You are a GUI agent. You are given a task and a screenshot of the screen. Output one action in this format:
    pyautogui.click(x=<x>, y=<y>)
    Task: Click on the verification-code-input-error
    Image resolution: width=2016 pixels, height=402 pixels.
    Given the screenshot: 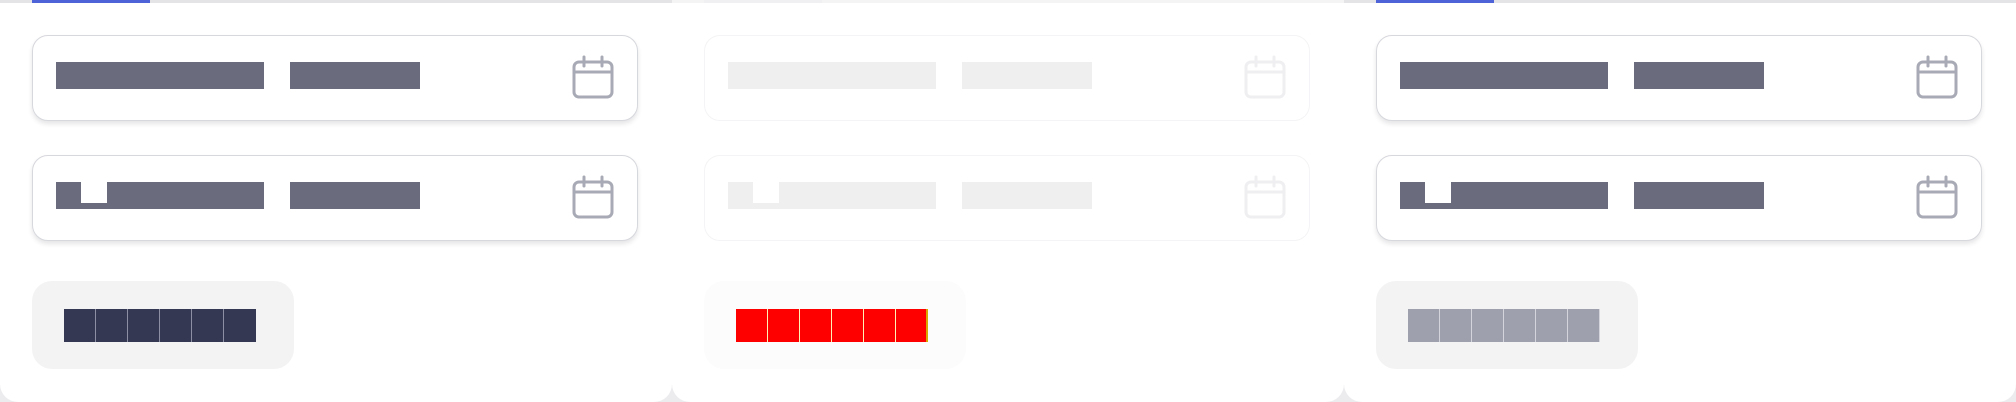 What is the action you would take?
    pyautogui.click(x=832, y=325)
    